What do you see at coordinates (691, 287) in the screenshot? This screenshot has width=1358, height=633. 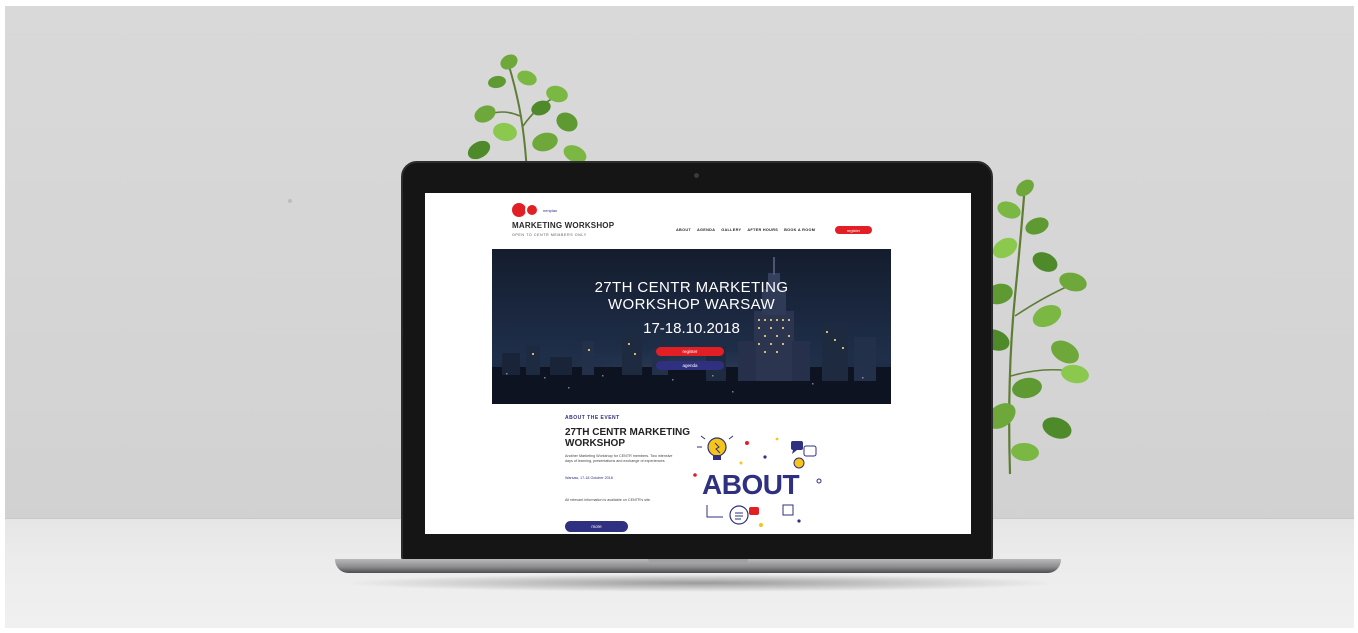 I see `hero-title-line-1: 27TH CENTR MARKETING` at bounding box center [691, 287].